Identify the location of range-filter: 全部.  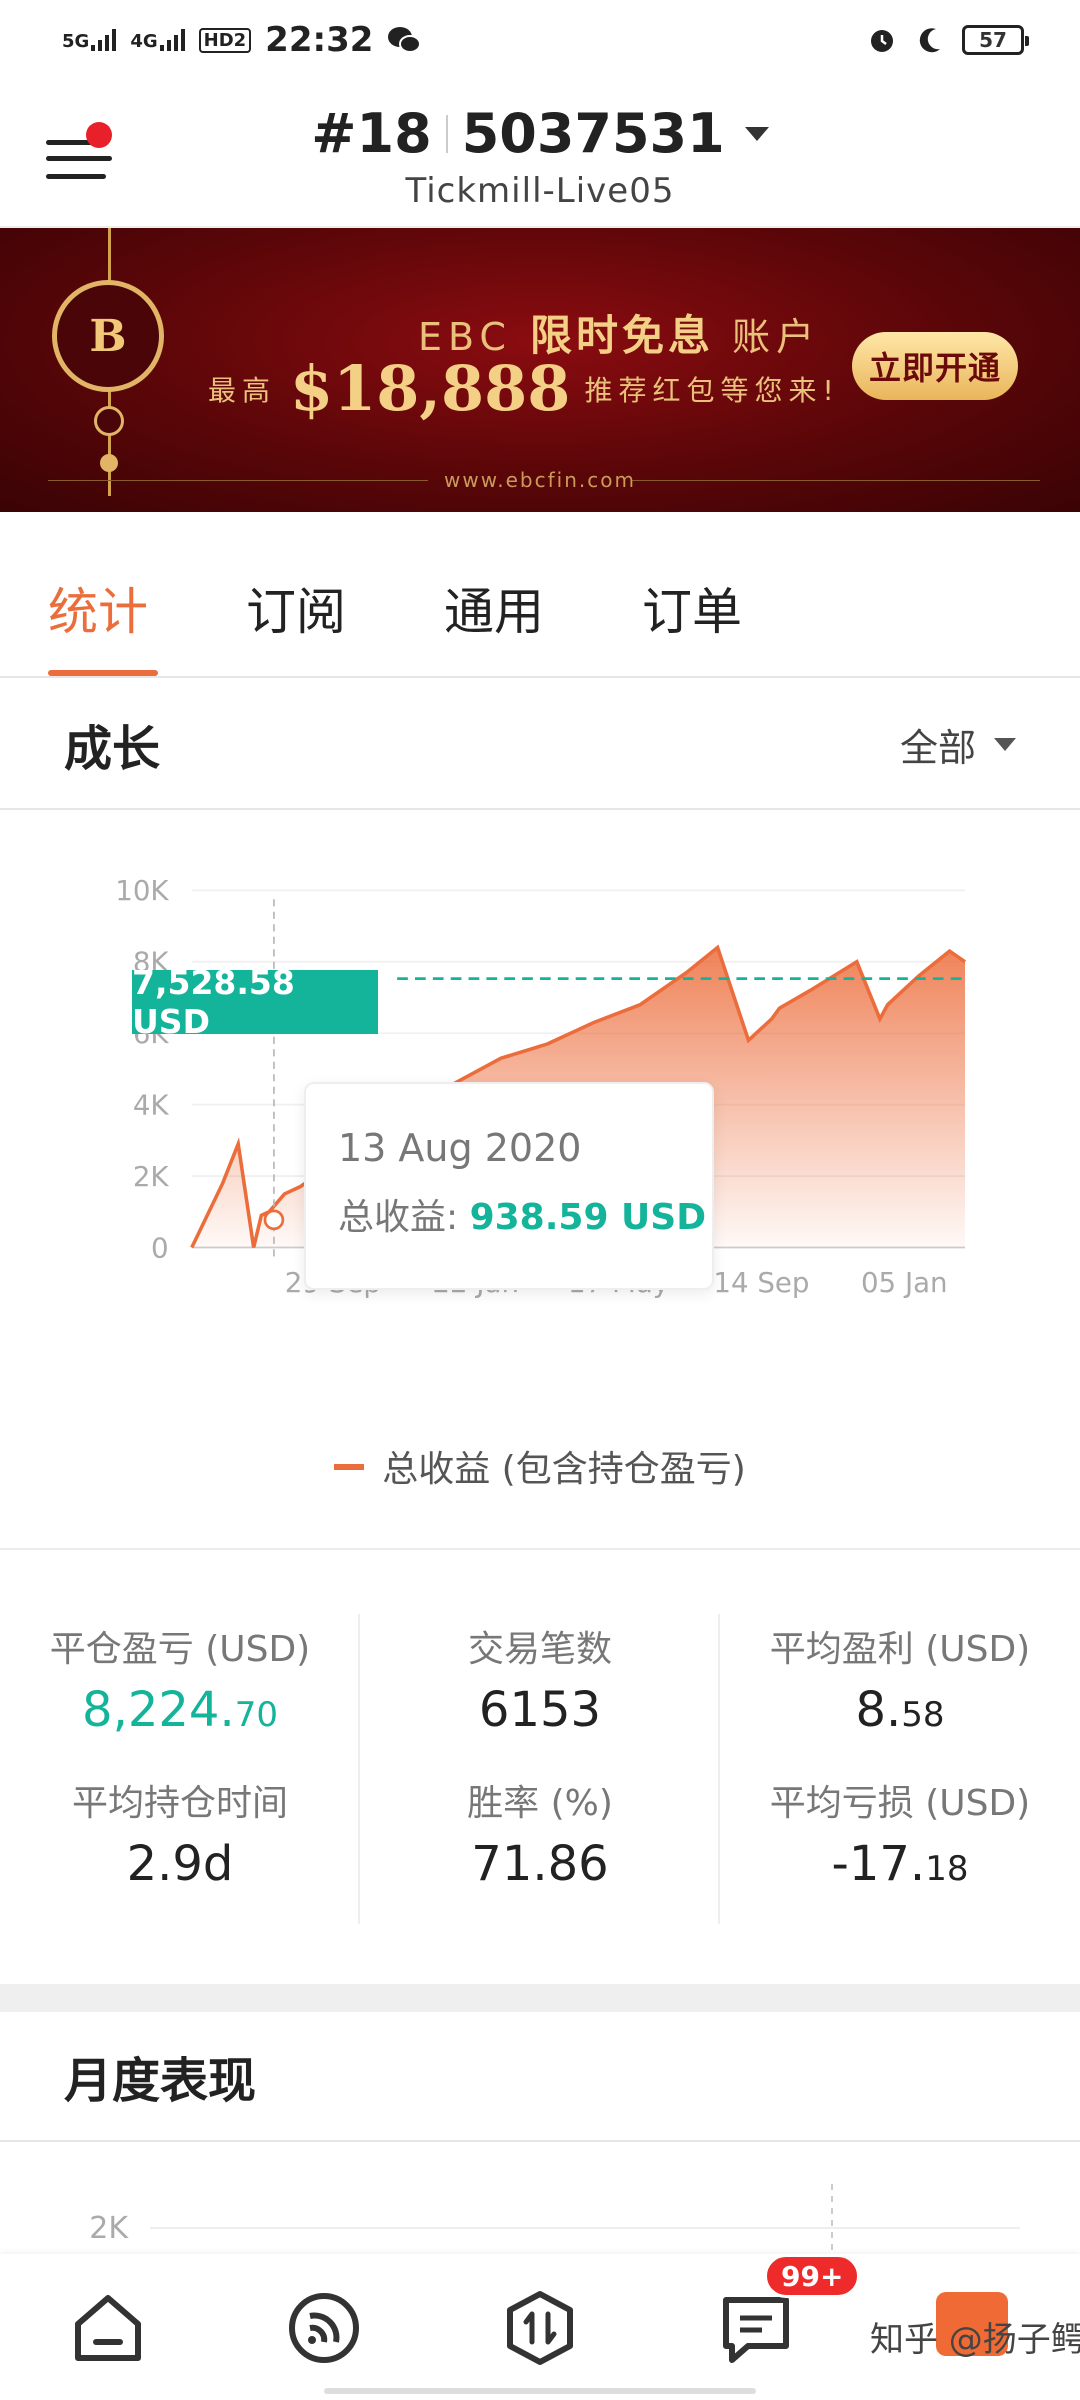
(958, 744).